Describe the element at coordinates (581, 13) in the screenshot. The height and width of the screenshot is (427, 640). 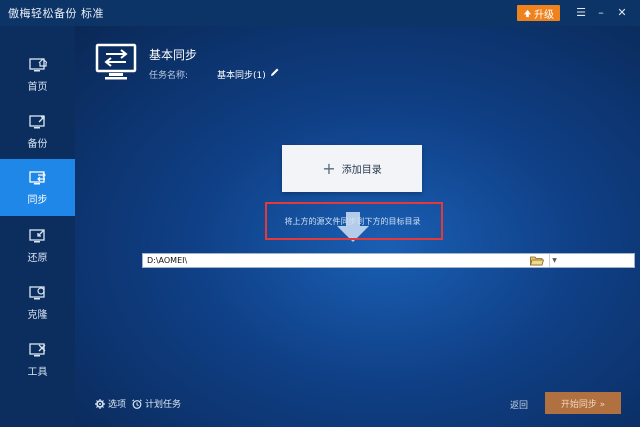
I see `menu-icon: ☰` at that location.